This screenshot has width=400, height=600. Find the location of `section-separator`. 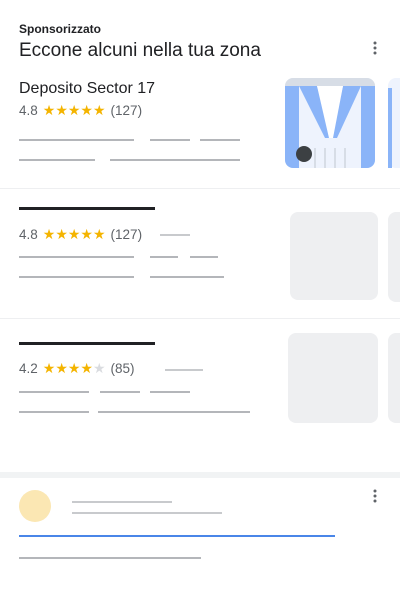

section-separator is located at coordinates (200, 475).